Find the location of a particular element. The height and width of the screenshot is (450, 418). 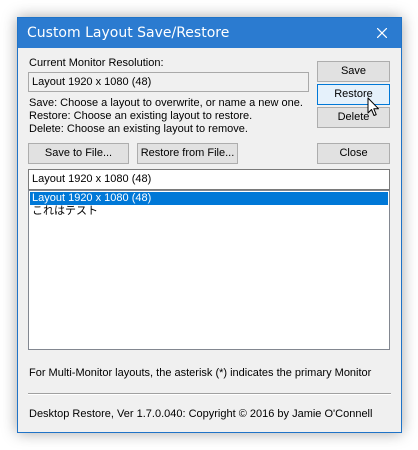

mouse-pointer-icon is located at coordinates (373, 106).